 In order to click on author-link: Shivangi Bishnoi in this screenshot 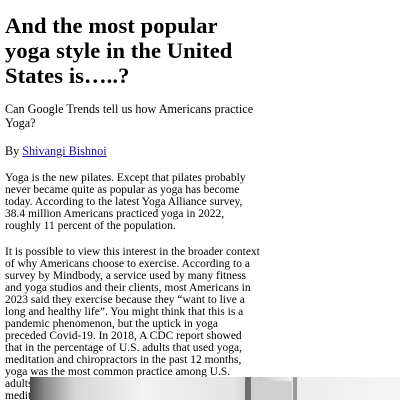, I will do `click(64, 151)`.